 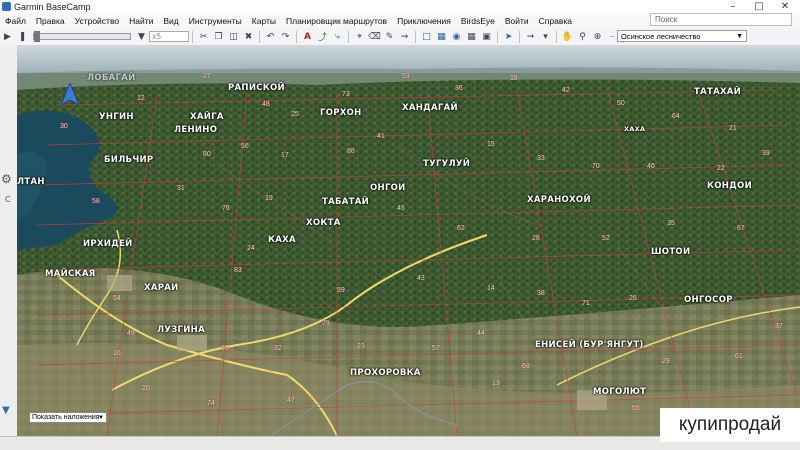 I want to click on quarter-number: 71, so click(x=586, y=303).